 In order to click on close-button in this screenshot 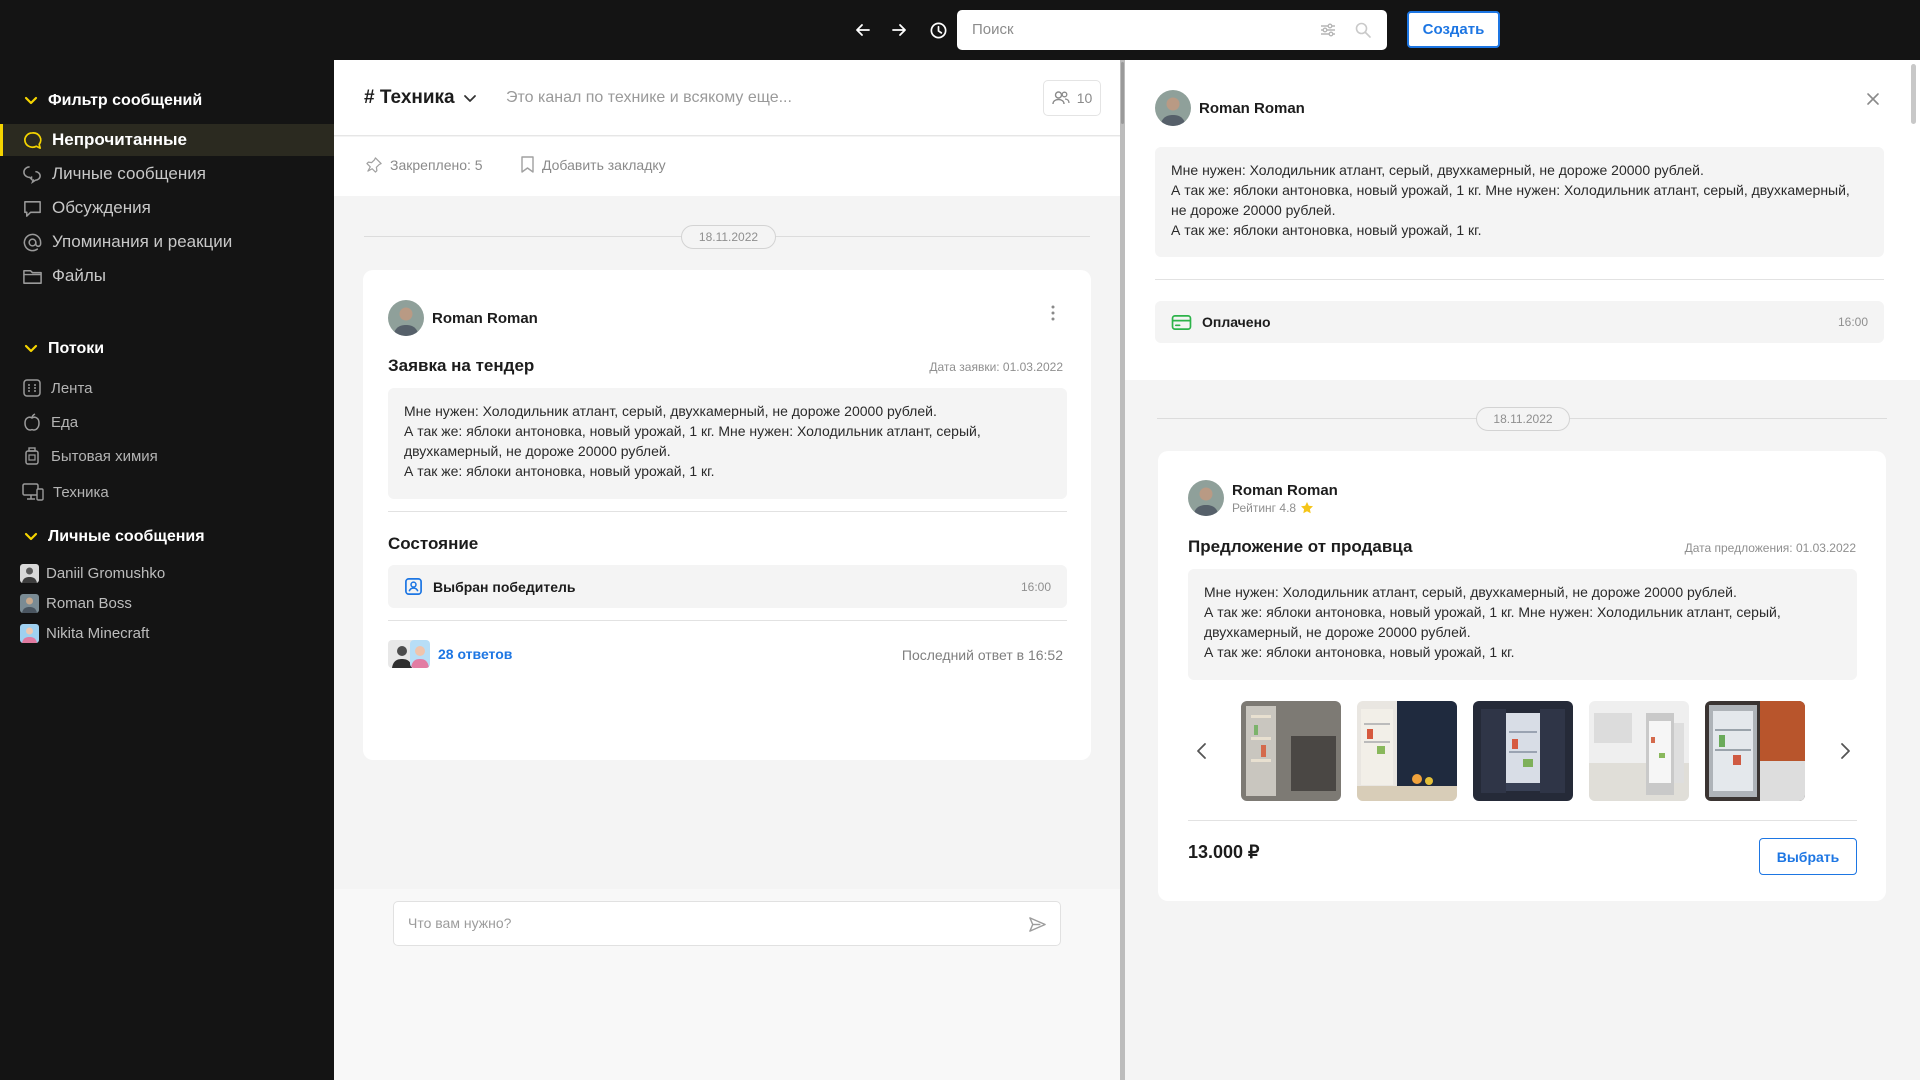, I will do `click(1874, 100)`.